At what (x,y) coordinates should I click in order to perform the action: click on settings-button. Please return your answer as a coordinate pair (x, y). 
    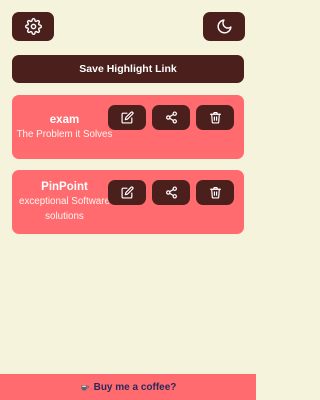
    Looking at the image, I should click on (33, 26).